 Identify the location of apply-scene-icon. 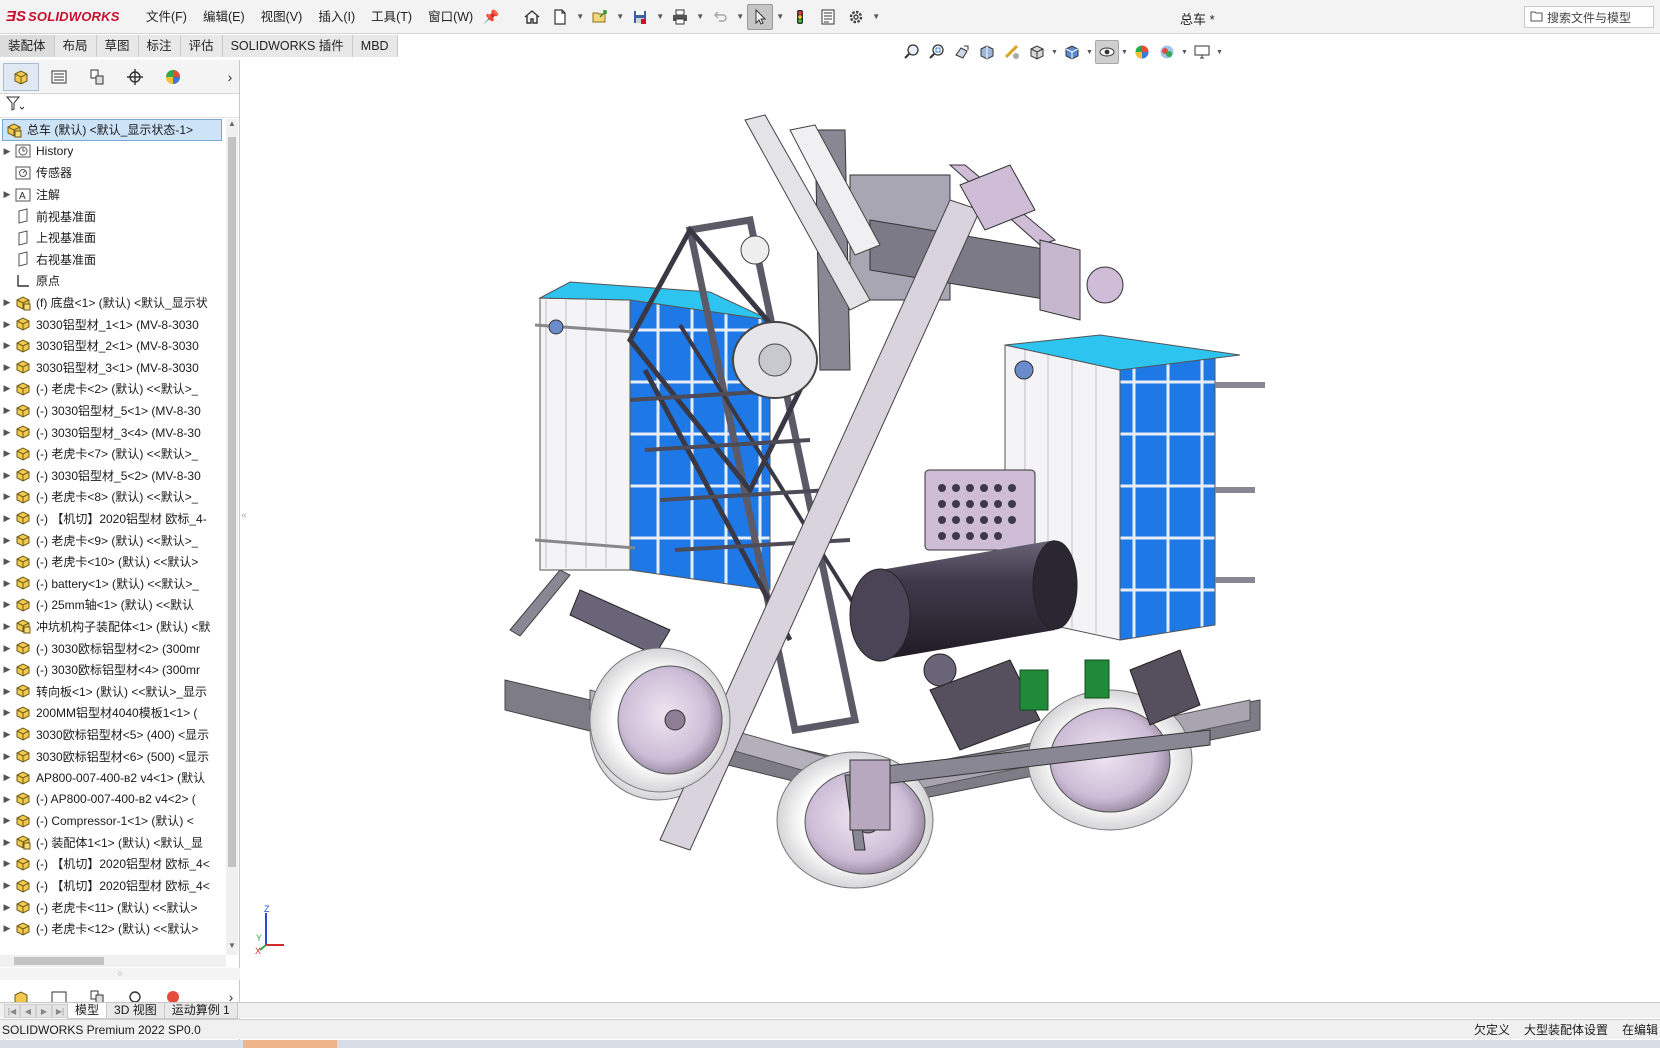
(1167, 52).